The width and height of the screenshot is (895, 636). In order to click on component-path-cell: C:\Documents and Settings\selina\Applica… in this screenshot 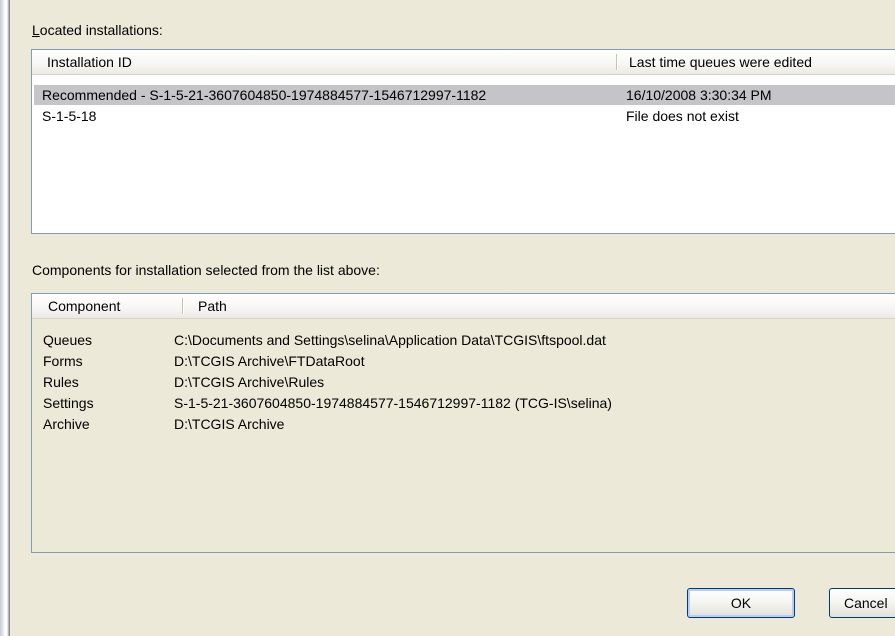, I will do `click(390, 340)`.